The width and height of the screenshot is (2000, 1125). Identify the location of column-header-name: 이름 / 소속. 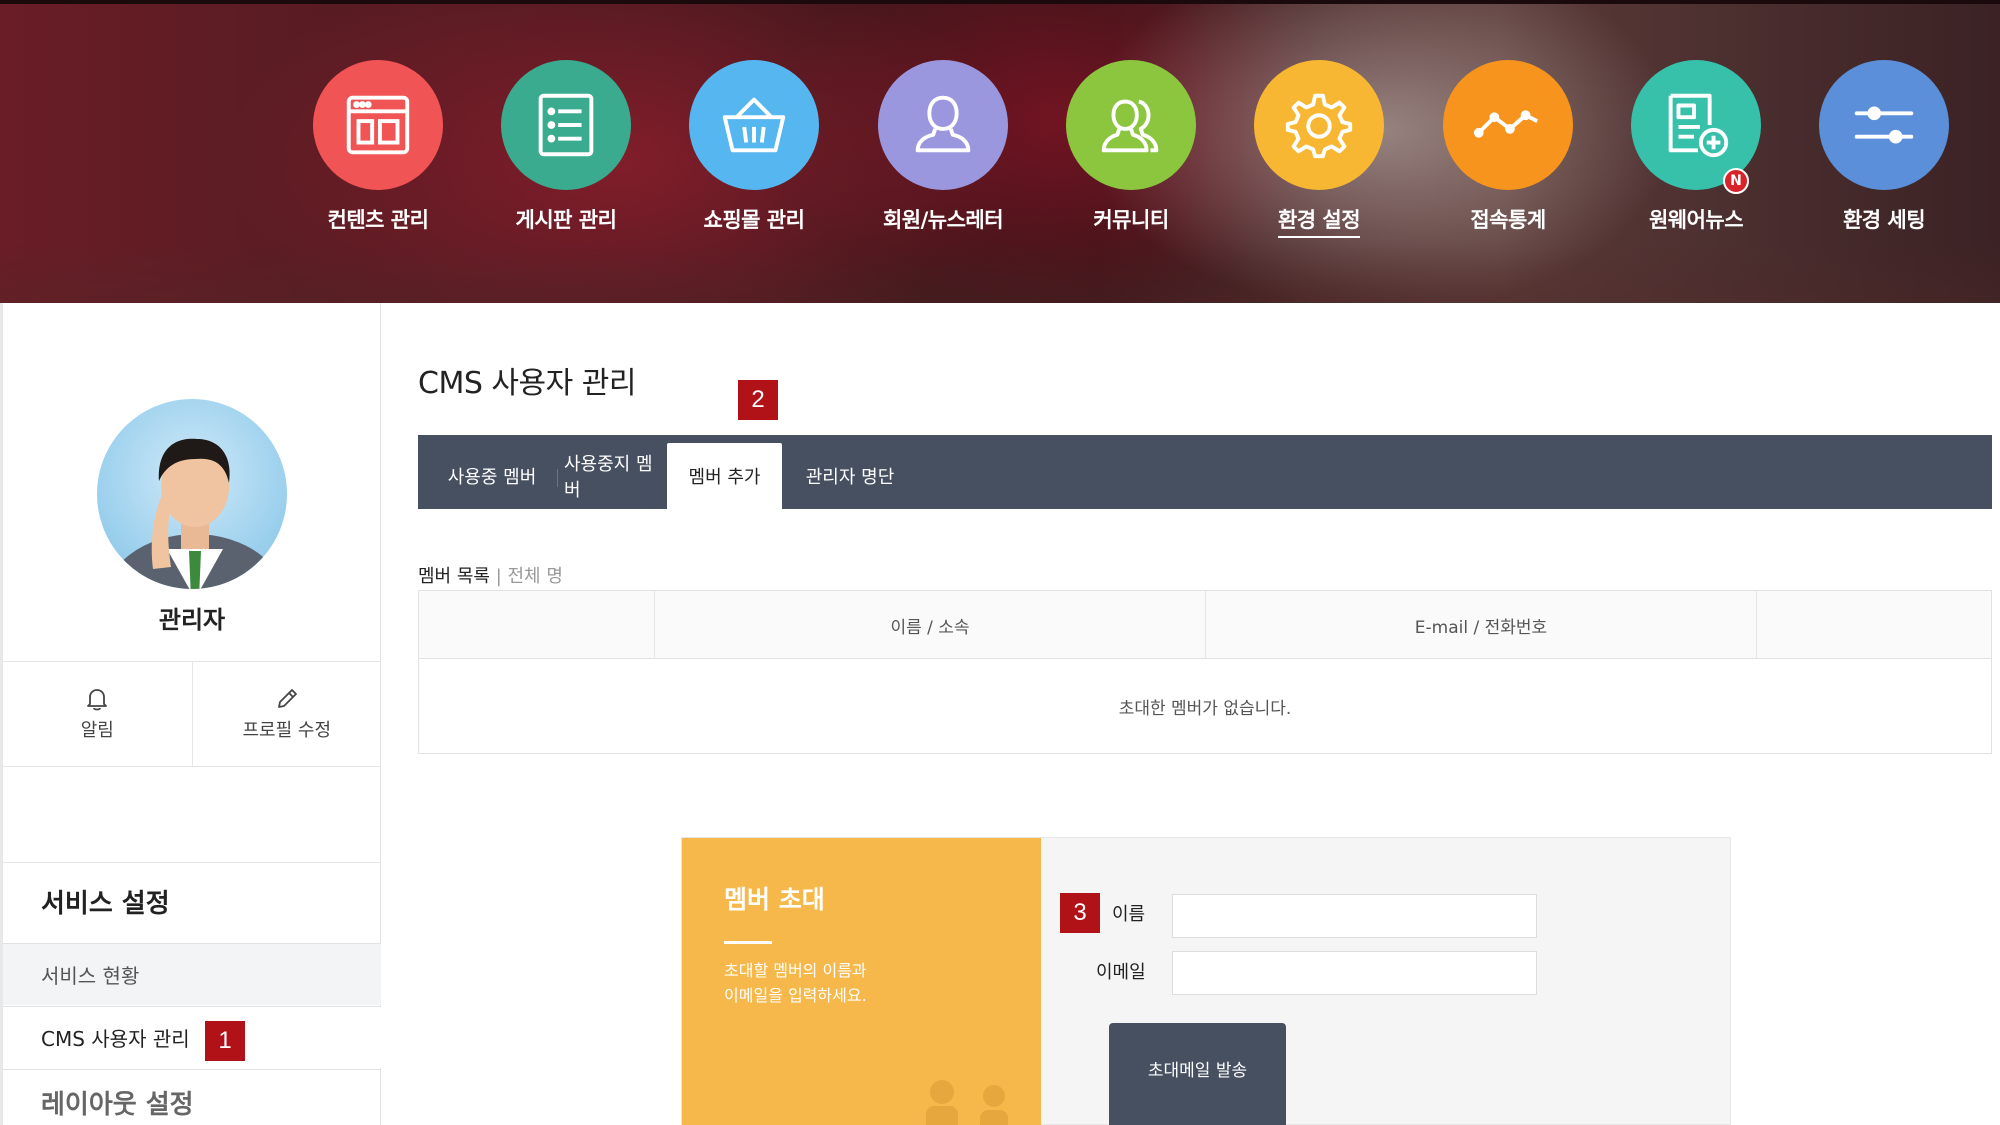
(930, 625).